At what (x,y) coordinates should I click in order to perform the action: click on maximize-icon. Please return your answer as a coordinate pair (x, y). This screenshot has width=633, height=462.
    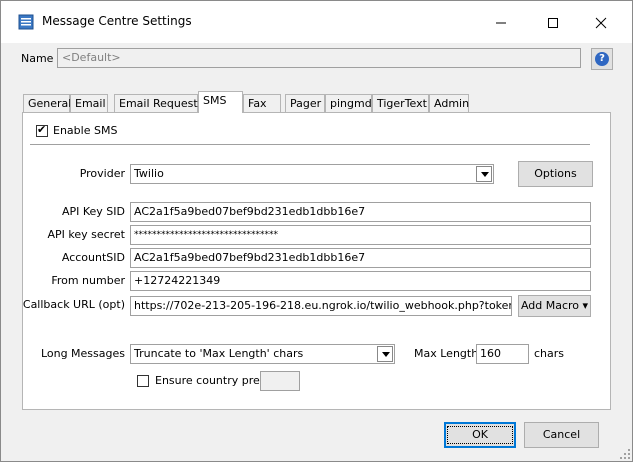
    Looking at the image, I should click on (553, 22).